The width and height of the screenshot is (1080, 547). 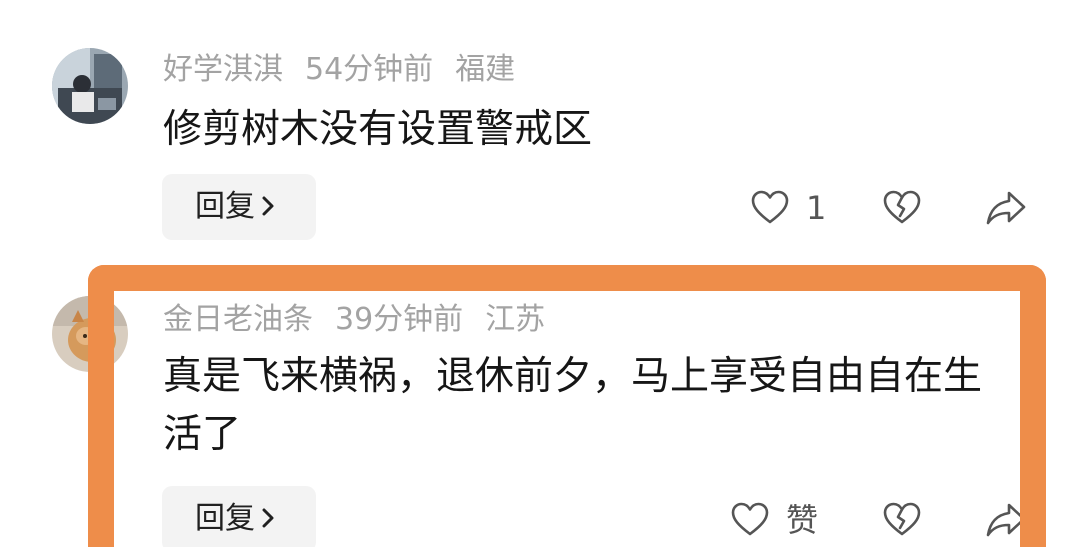 I want to click on like-button: 赞, so click(x=780, y=520).